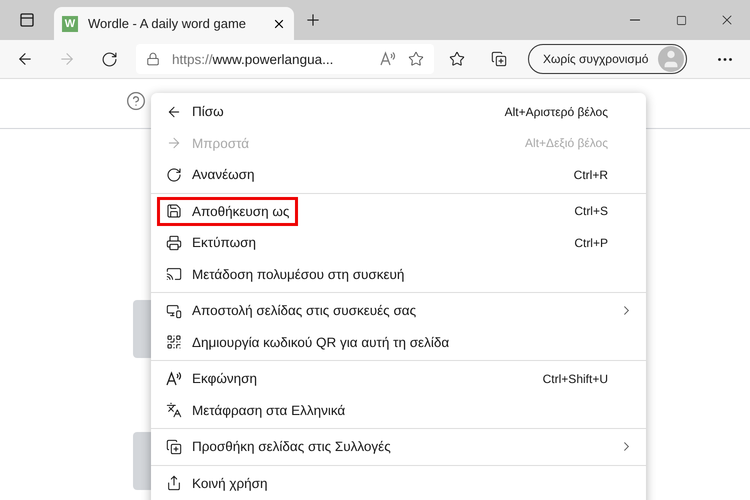  Describe the element at coordinates (725, 59) in the screenshot. I see `more-icon` at that location.